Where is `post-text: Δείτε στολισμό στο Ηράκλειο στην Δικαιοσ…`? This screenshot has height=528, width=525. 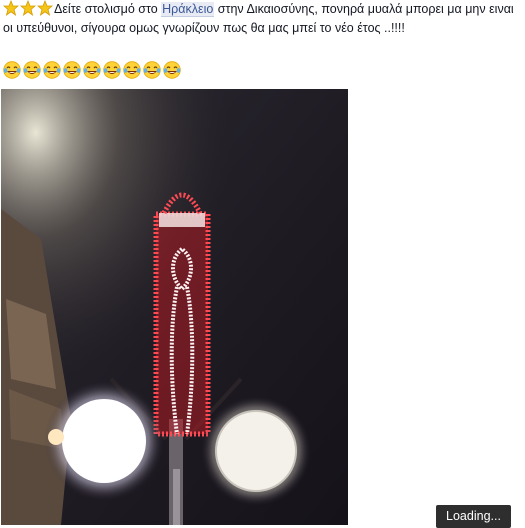
post-text: Δείτε στολισμό στο Ηράκλειο στην Δικαιοσ… is located at coordinates (262, 19).